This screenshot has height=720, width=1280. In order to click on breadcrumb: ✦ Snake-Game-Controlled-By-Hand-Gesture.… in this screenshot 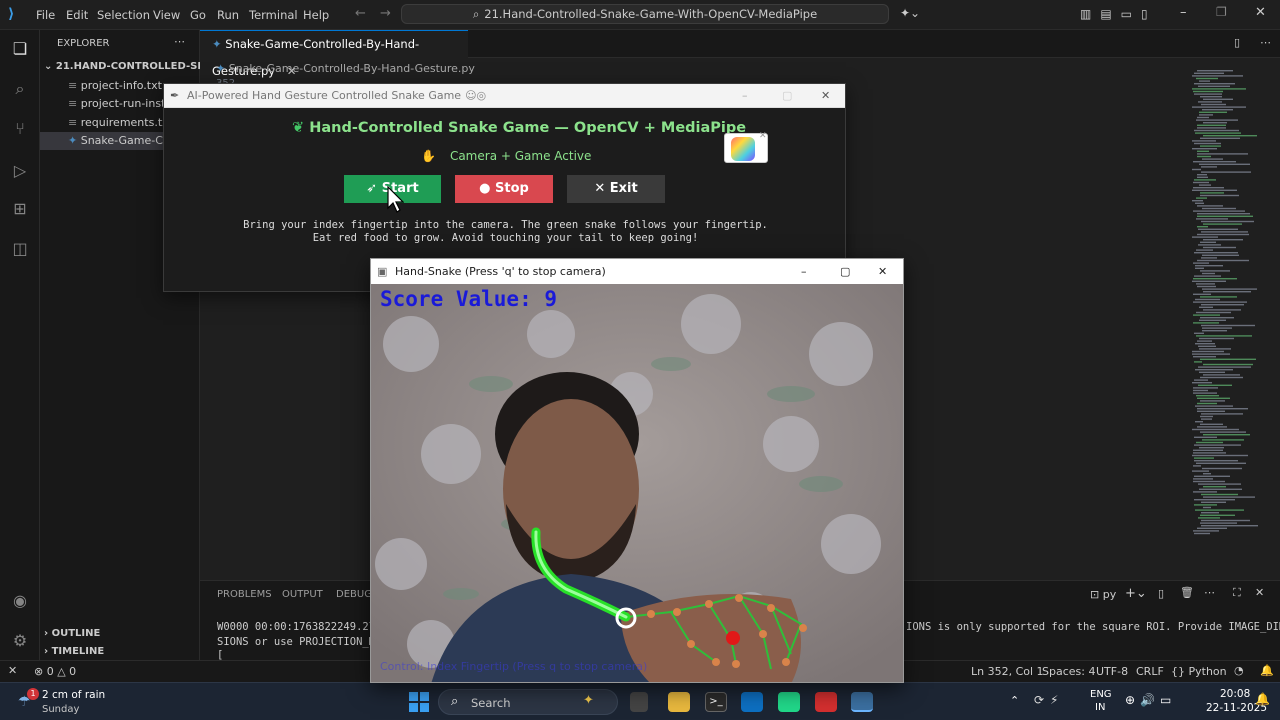, I will do `click(345, 68)`.